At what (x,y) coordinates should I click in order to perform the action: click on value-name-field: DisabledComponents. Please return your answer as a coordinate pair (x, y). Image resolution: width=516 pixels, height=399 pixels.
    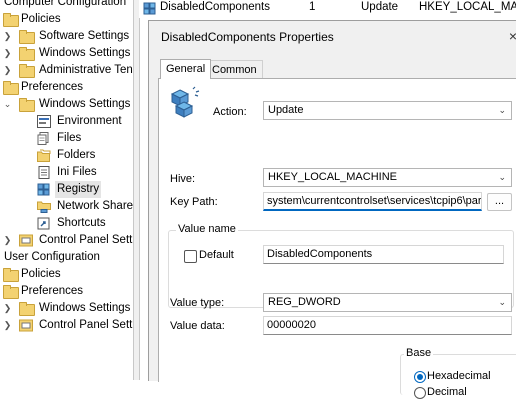
    Looking at the image, I should click on (383, 254).